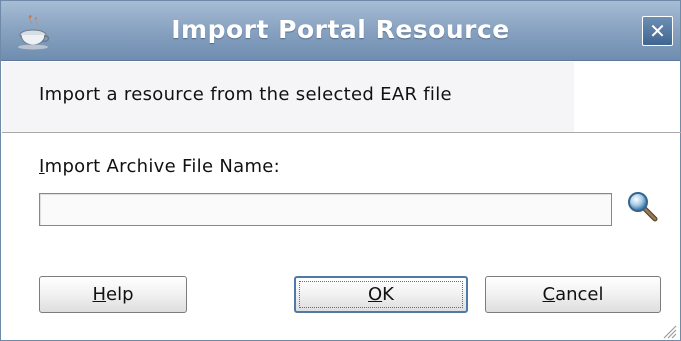 Image resolution: width=681 pixels, height=341 pixels. I want to click on close-button: ✕, so click(657, 31).